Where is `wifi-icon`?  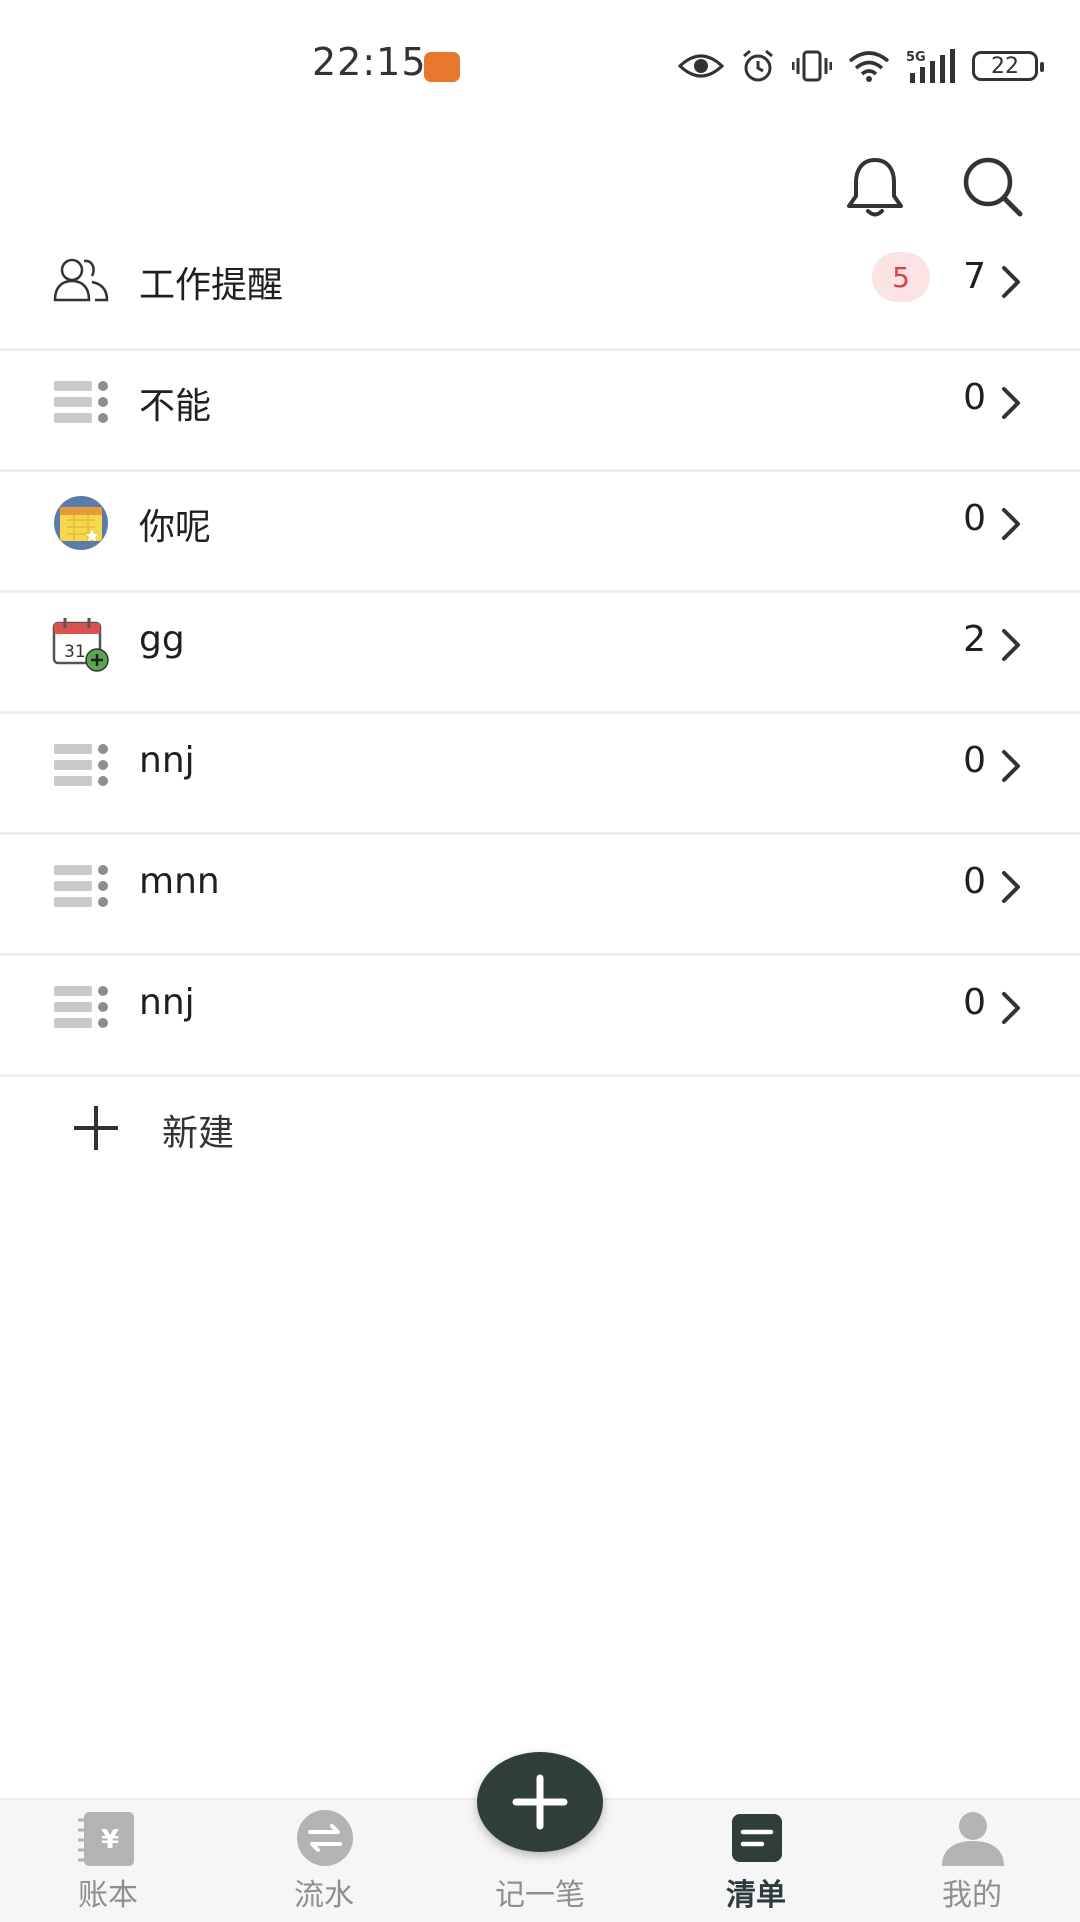 wifi-icon is located at coordinates (869, 66).